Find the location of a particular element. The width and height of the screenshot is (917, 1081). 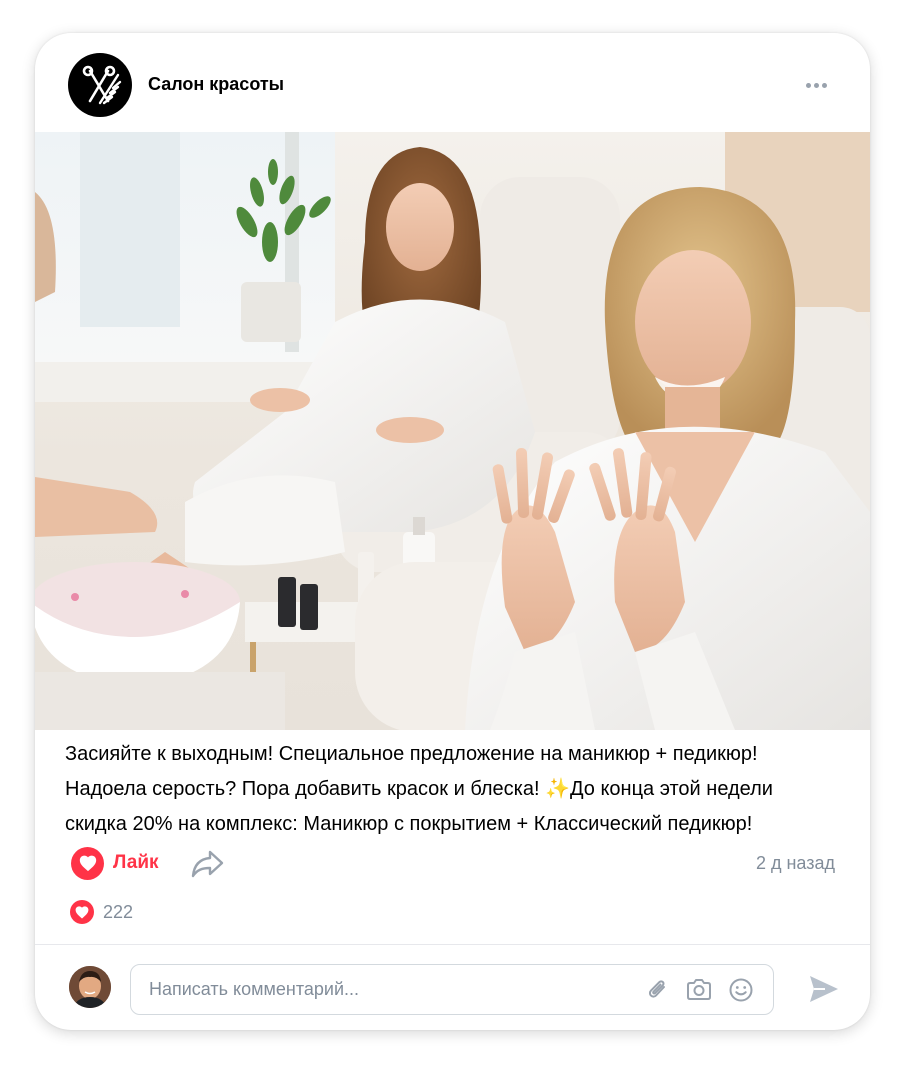

post-time: 2 д назад is located at coordinates (795, 863).